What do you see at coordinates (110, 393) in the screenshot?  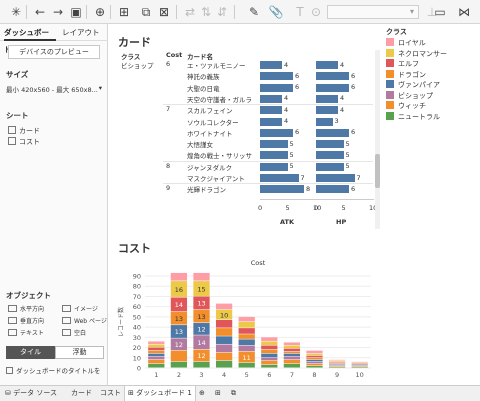 I see `tab-cost: コスト` at bounding box center [110, 393].